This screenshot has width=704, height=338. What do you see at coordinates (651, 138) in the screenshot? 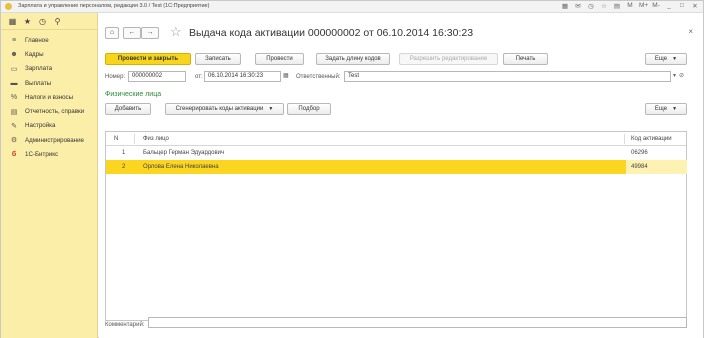
I see `column-header-activation-code: Код активации` at bounding box center [651, 138].